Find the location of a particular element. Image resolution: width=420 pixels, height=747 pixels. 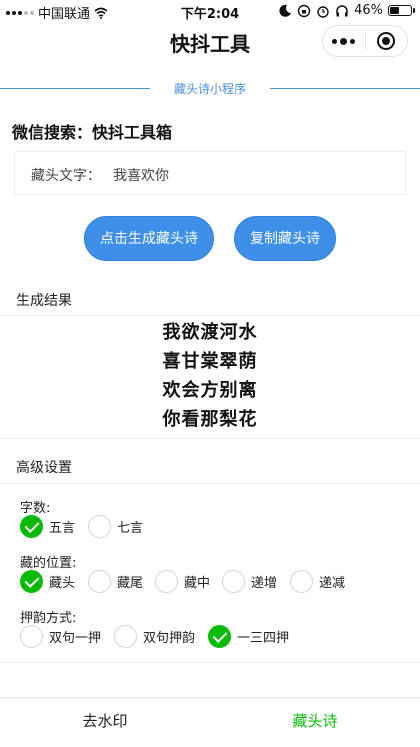

poem-line: 你看那梨花 is located at coordinates (210, 419).